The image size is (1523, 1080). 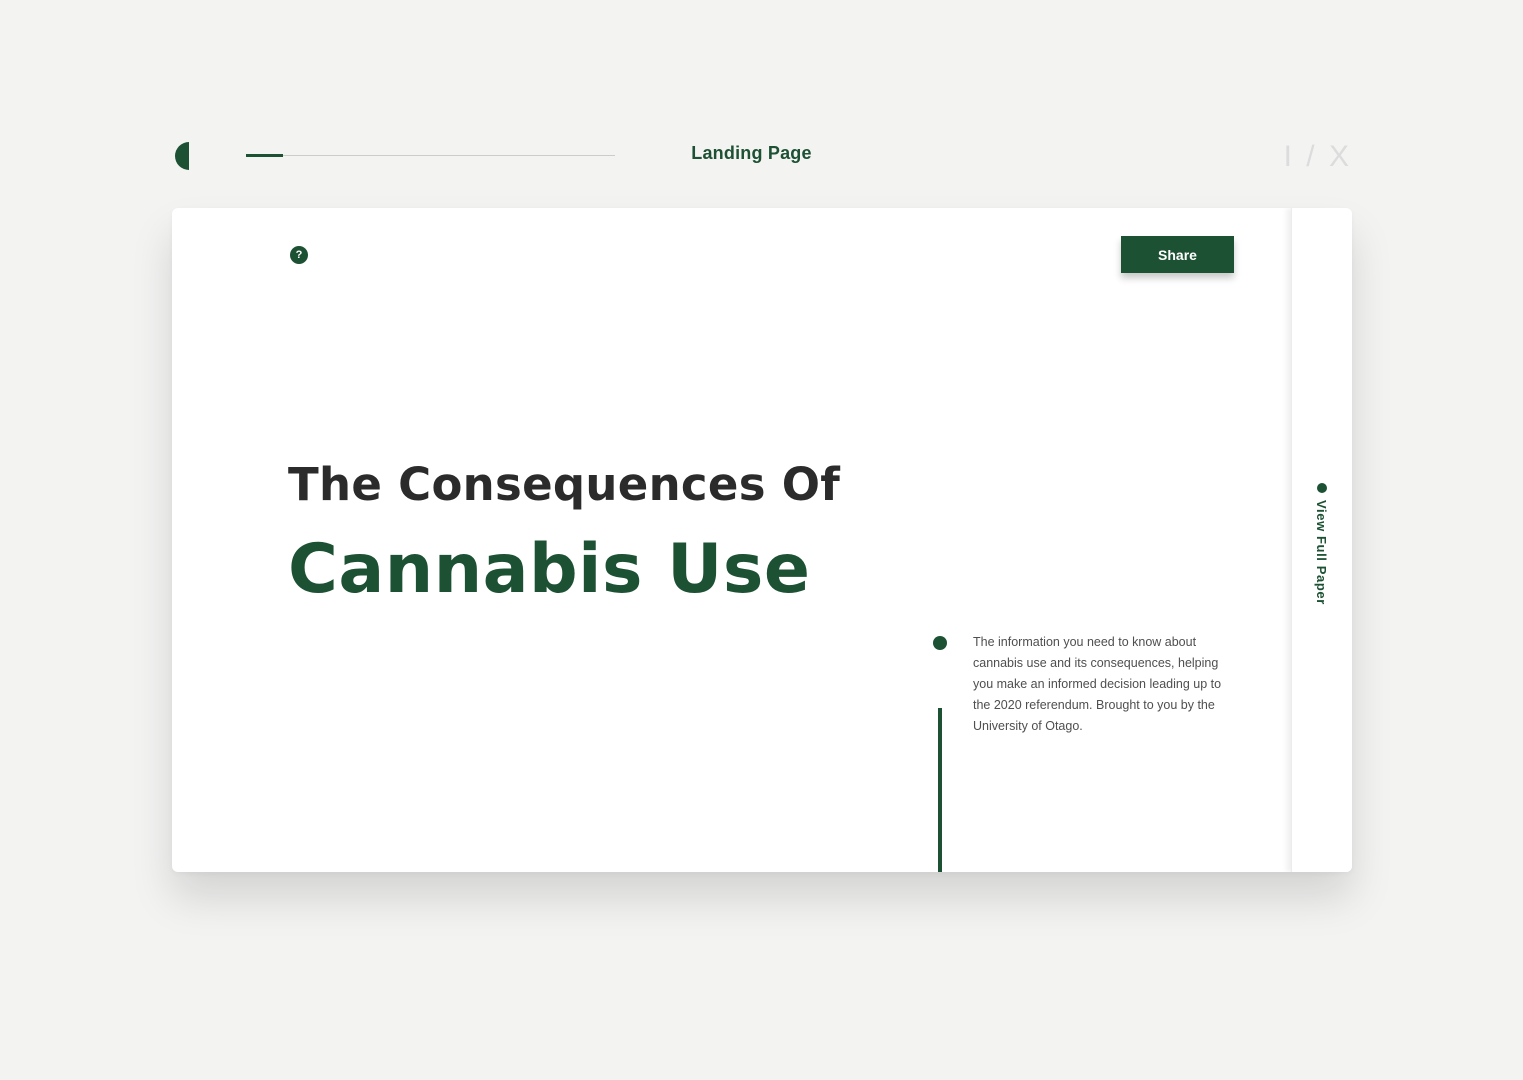 I want to click on view-full-paper-link: View Full Paper, so click(x=1322, y=545).